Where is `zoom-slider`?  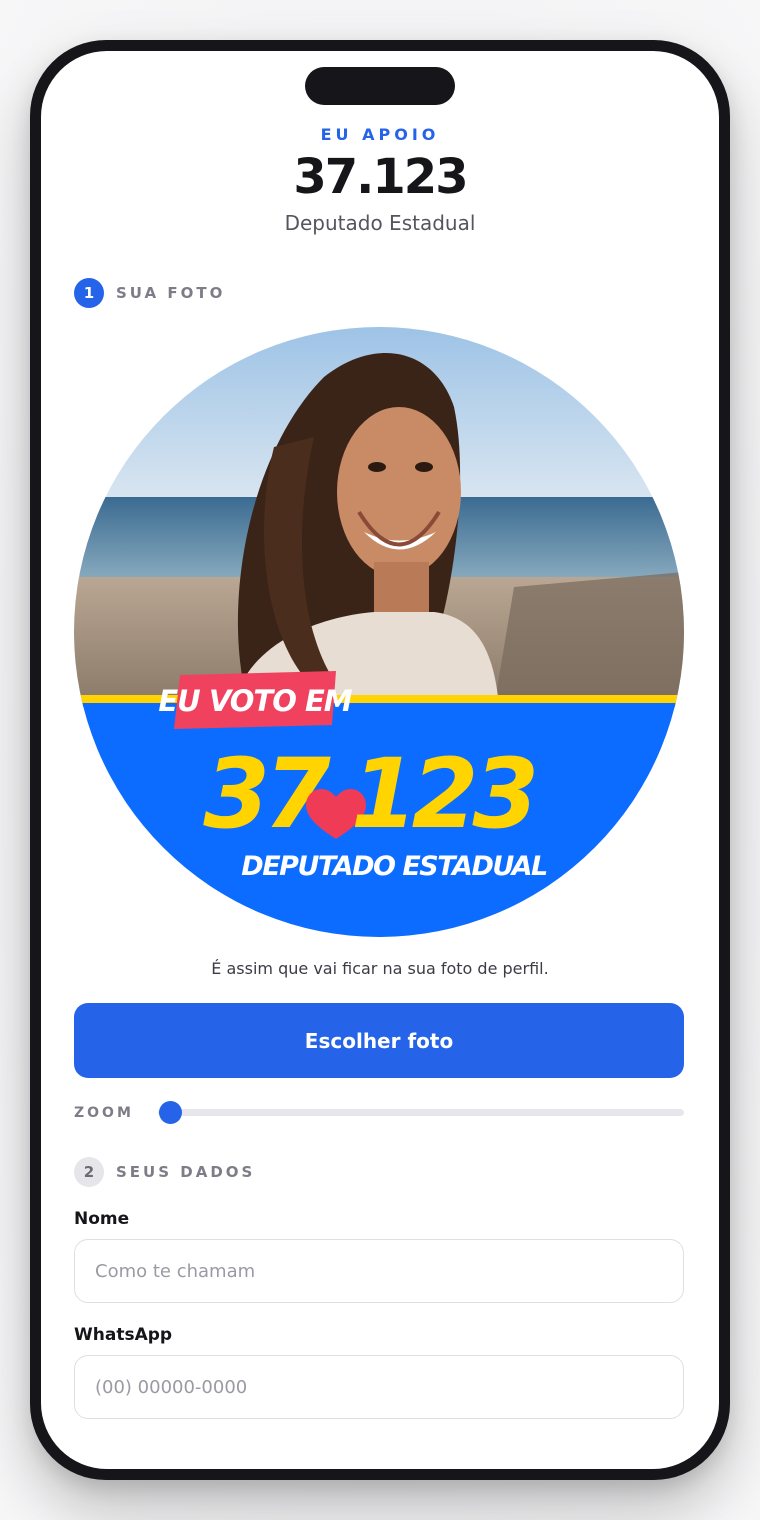
zoom-slider is located at coordinates (421, 1112).